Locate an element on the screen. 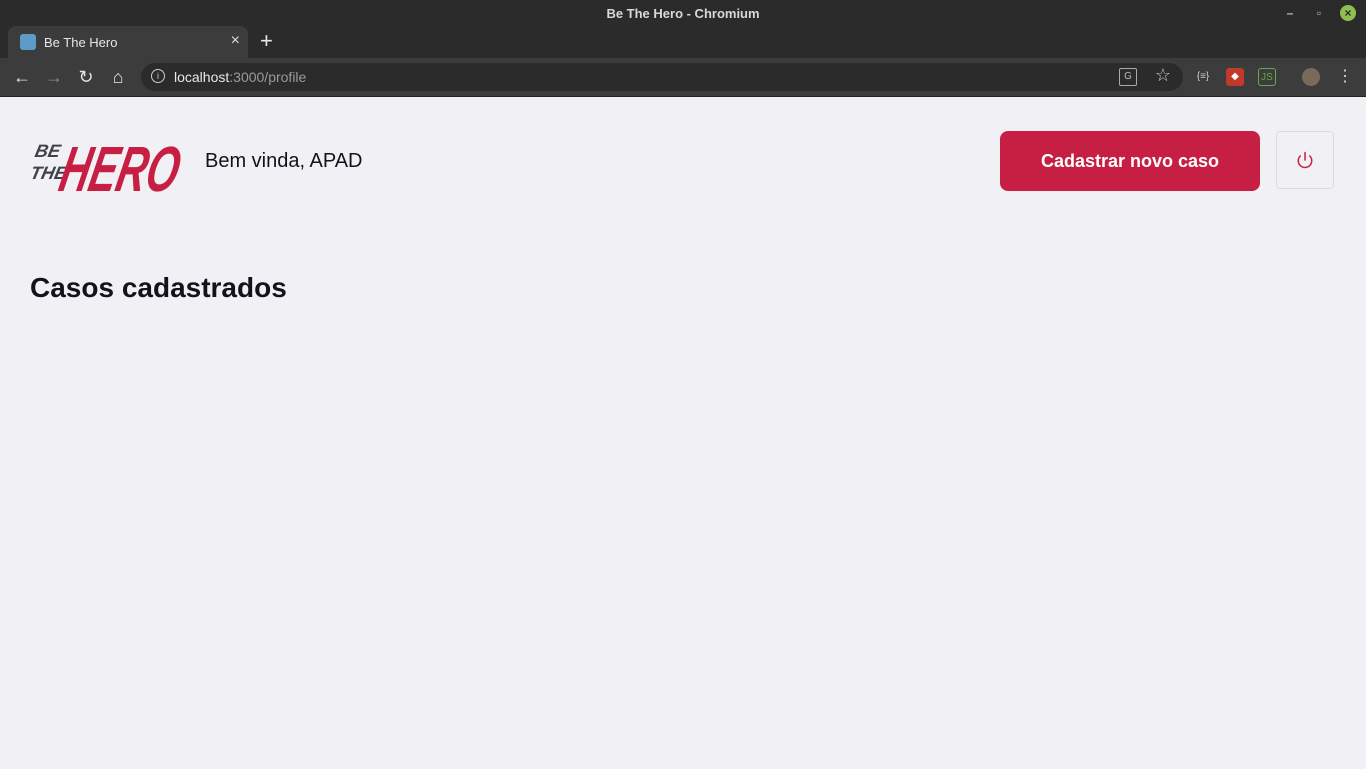  be-the-hero-logo: BE THE HERO is located at coordinates (106, 163).